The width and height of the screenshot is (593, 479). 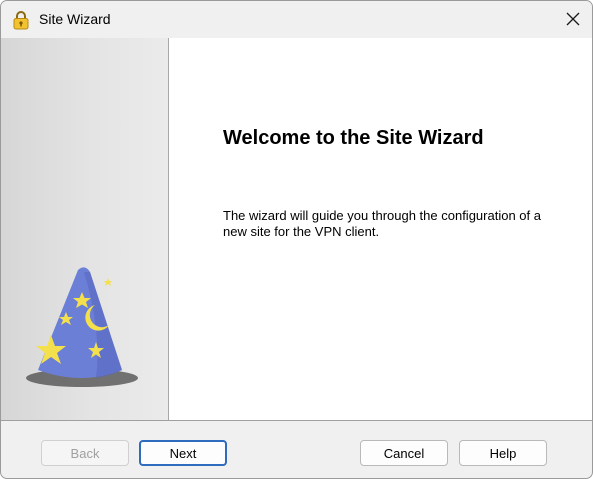 I want to click on cancel-button: Cancel, so click(x=404, y=453).